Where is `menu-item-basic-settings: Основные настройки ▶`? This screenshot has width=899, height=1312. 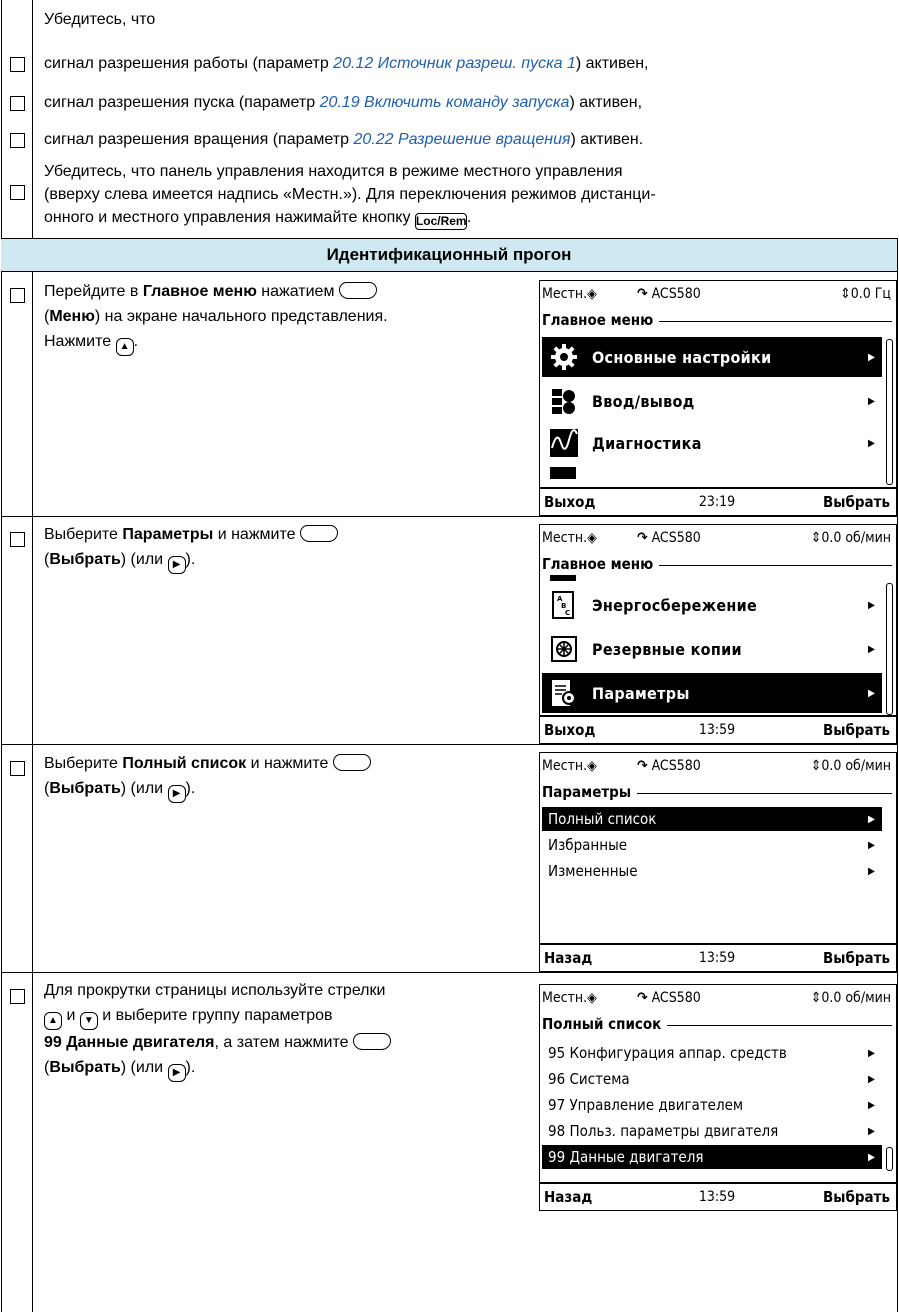
menu-item-basic-settings: Основные настройки ▶ is located at coordinates (712, 357).